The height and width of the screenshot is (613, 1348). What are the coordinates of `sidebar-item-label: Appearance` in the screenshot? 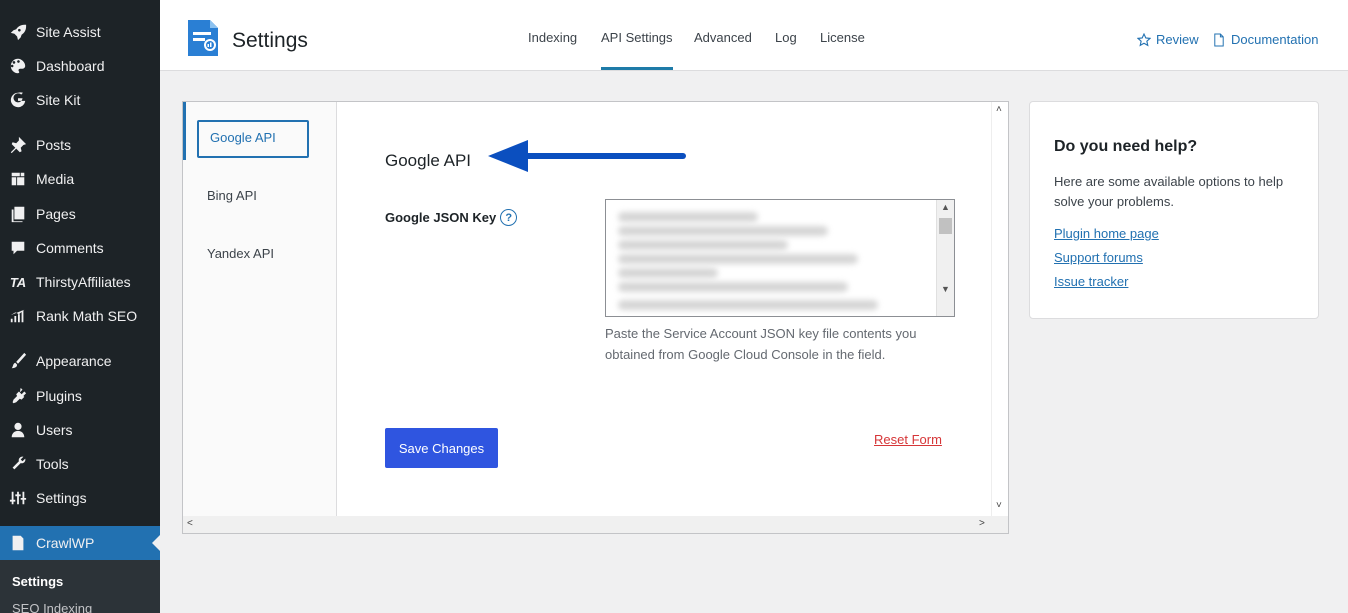 It's located at (74, 361).